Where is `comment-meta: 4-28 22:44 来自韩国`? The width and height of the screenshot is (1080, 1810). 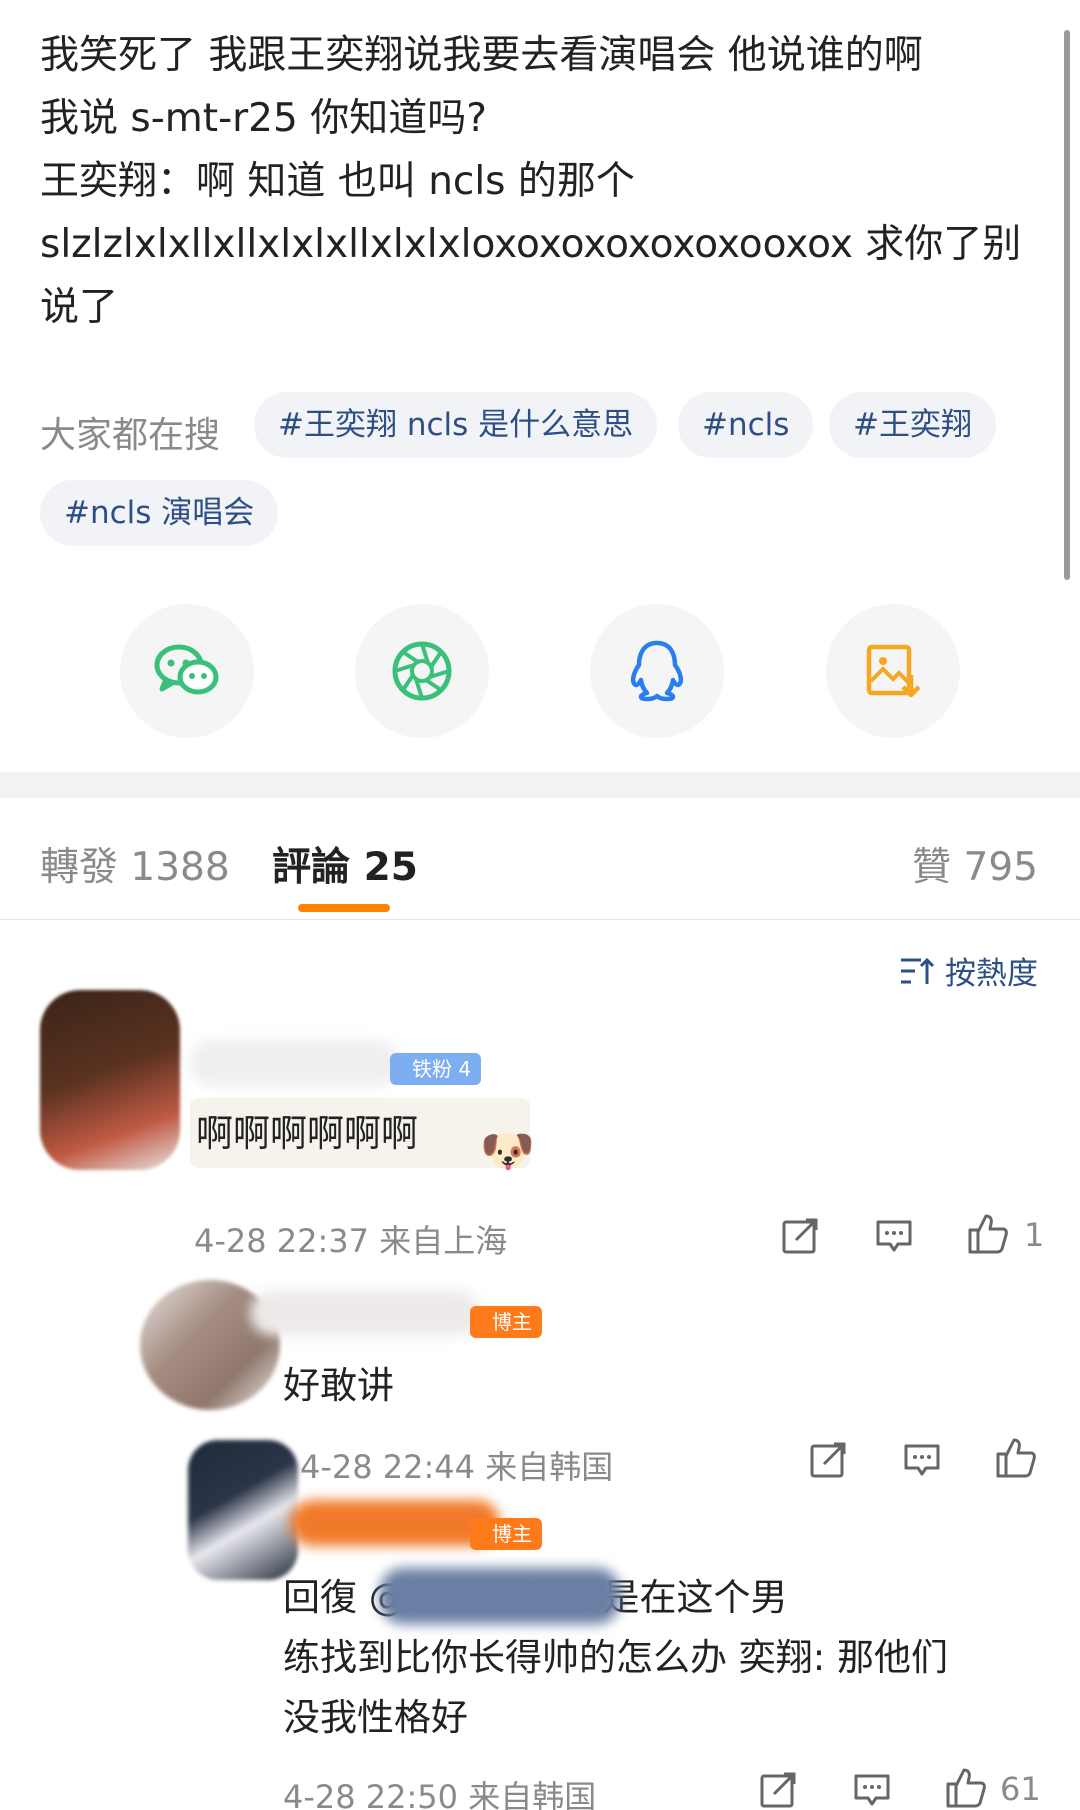 comment-meta: 4-28 22:44 来自韩国 is located at coordinates (457, 1467).